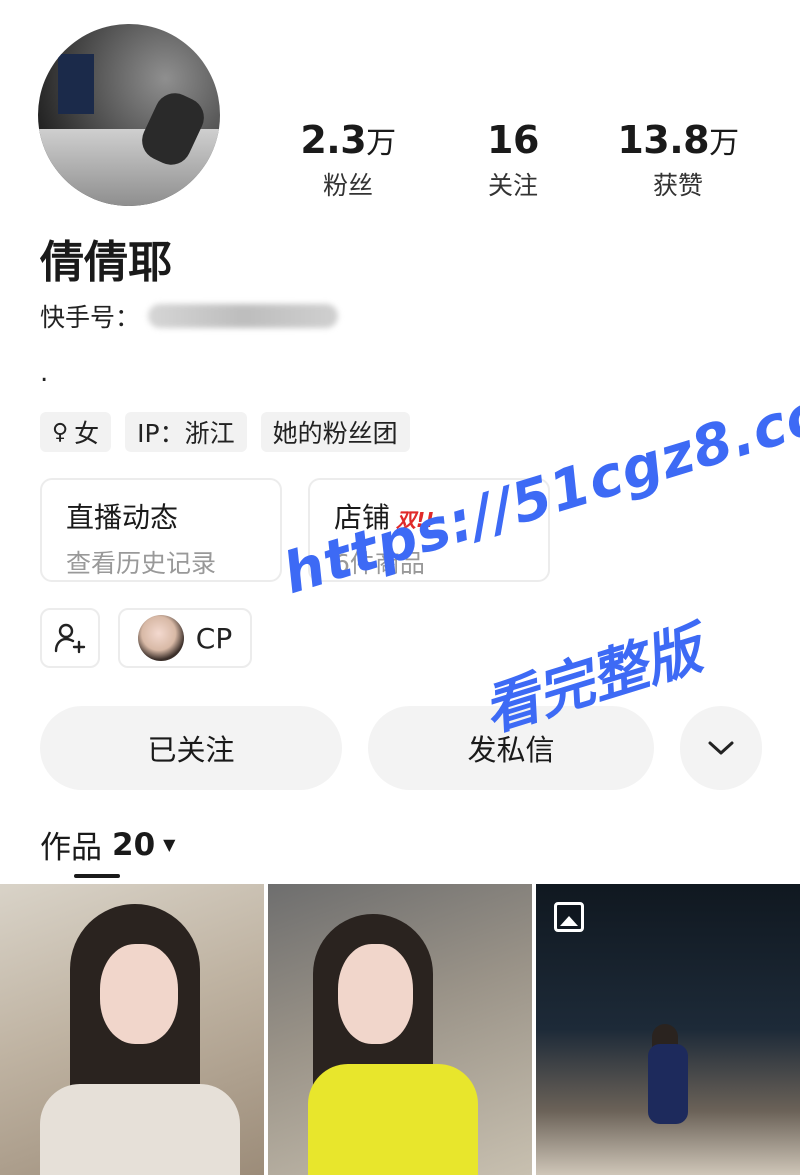  What do you see at coordinates (185, 638) in the screenshot?
I see `cp-button: CP` at bounding box center [185, 638].